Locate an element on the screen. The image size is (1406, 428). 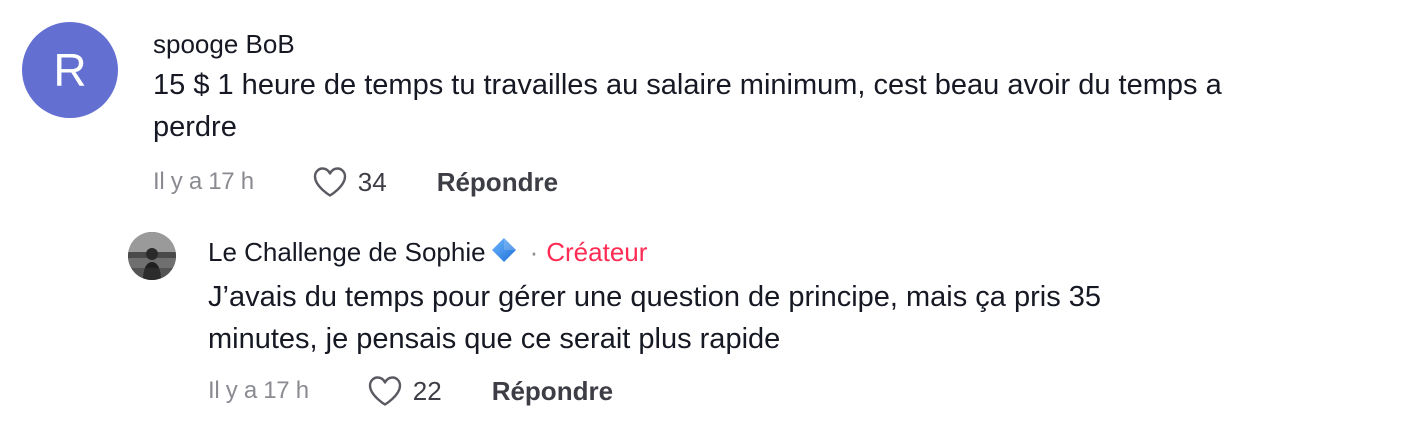
like-button: 22 is located at coordinates (404, 391).